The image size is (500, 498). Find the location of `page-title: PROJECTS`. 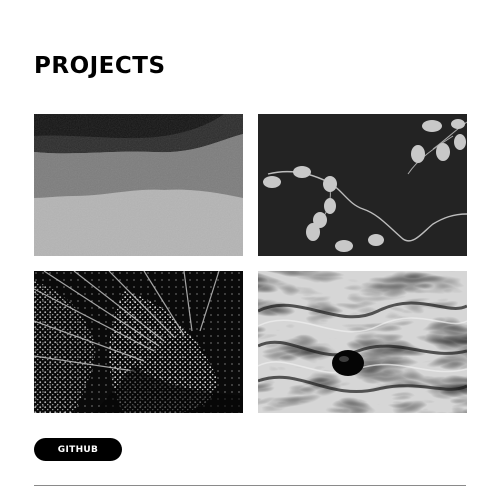

page-title: PROJECTS is located at coordinates (100, 66).